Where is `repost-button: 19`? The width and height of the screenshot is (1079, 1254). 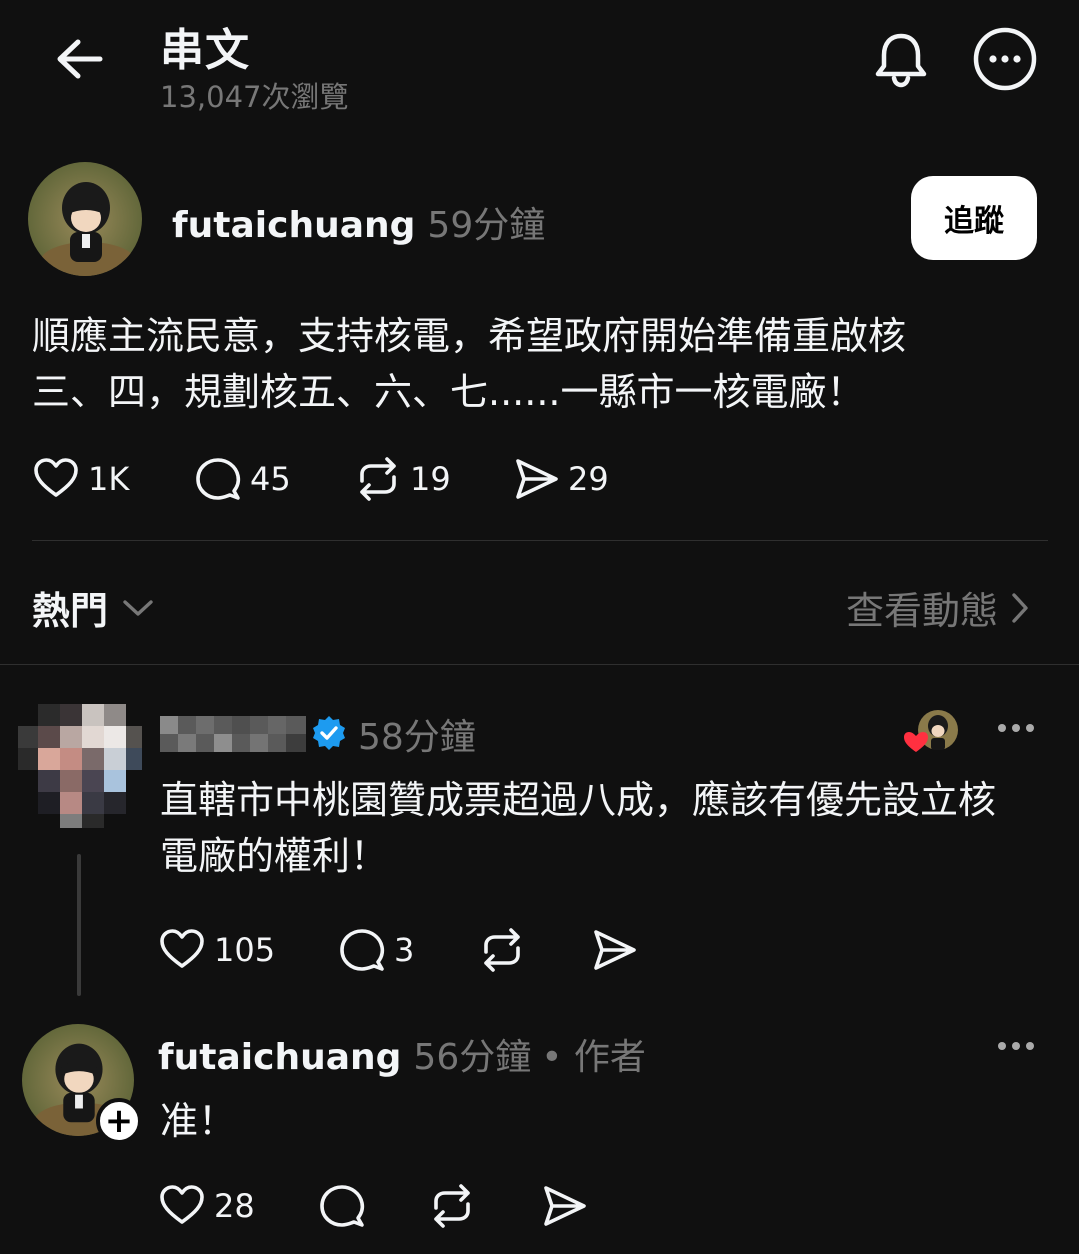
repost-button: 19 is located at coordinates (433, 479).